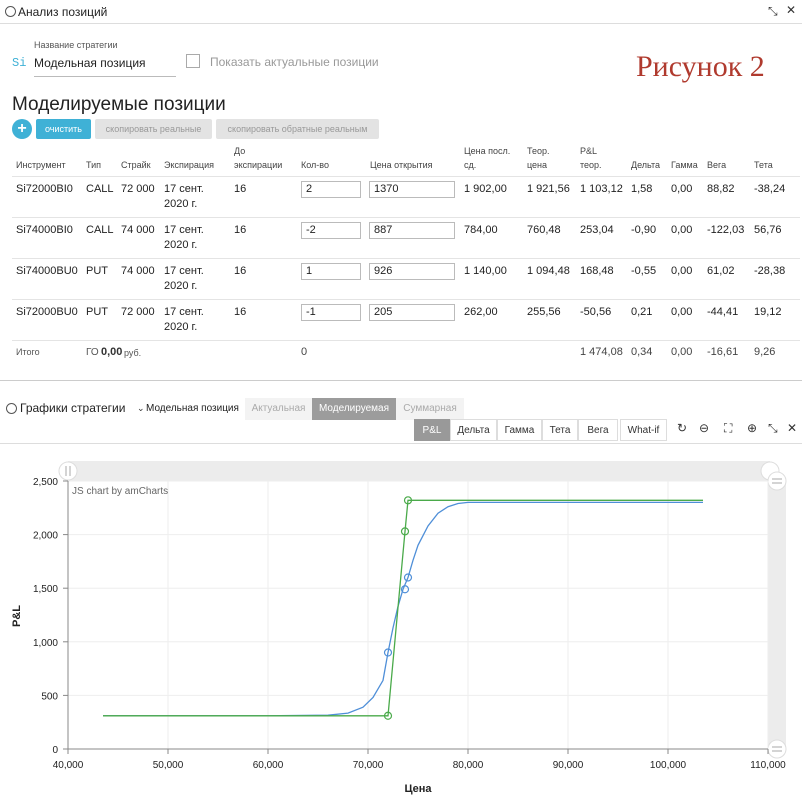  Describe the element at coordinates (597, 230) in the screenshot. I see `cell-pnl: 253,04` at that location.